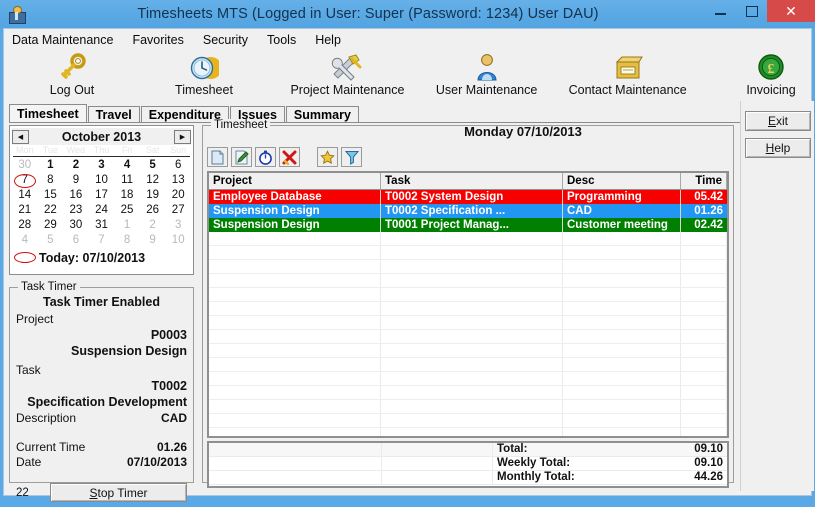  Describe the element at coordinates (51, 195) in the screenshot. I see `calendar-day: 15` at that location.